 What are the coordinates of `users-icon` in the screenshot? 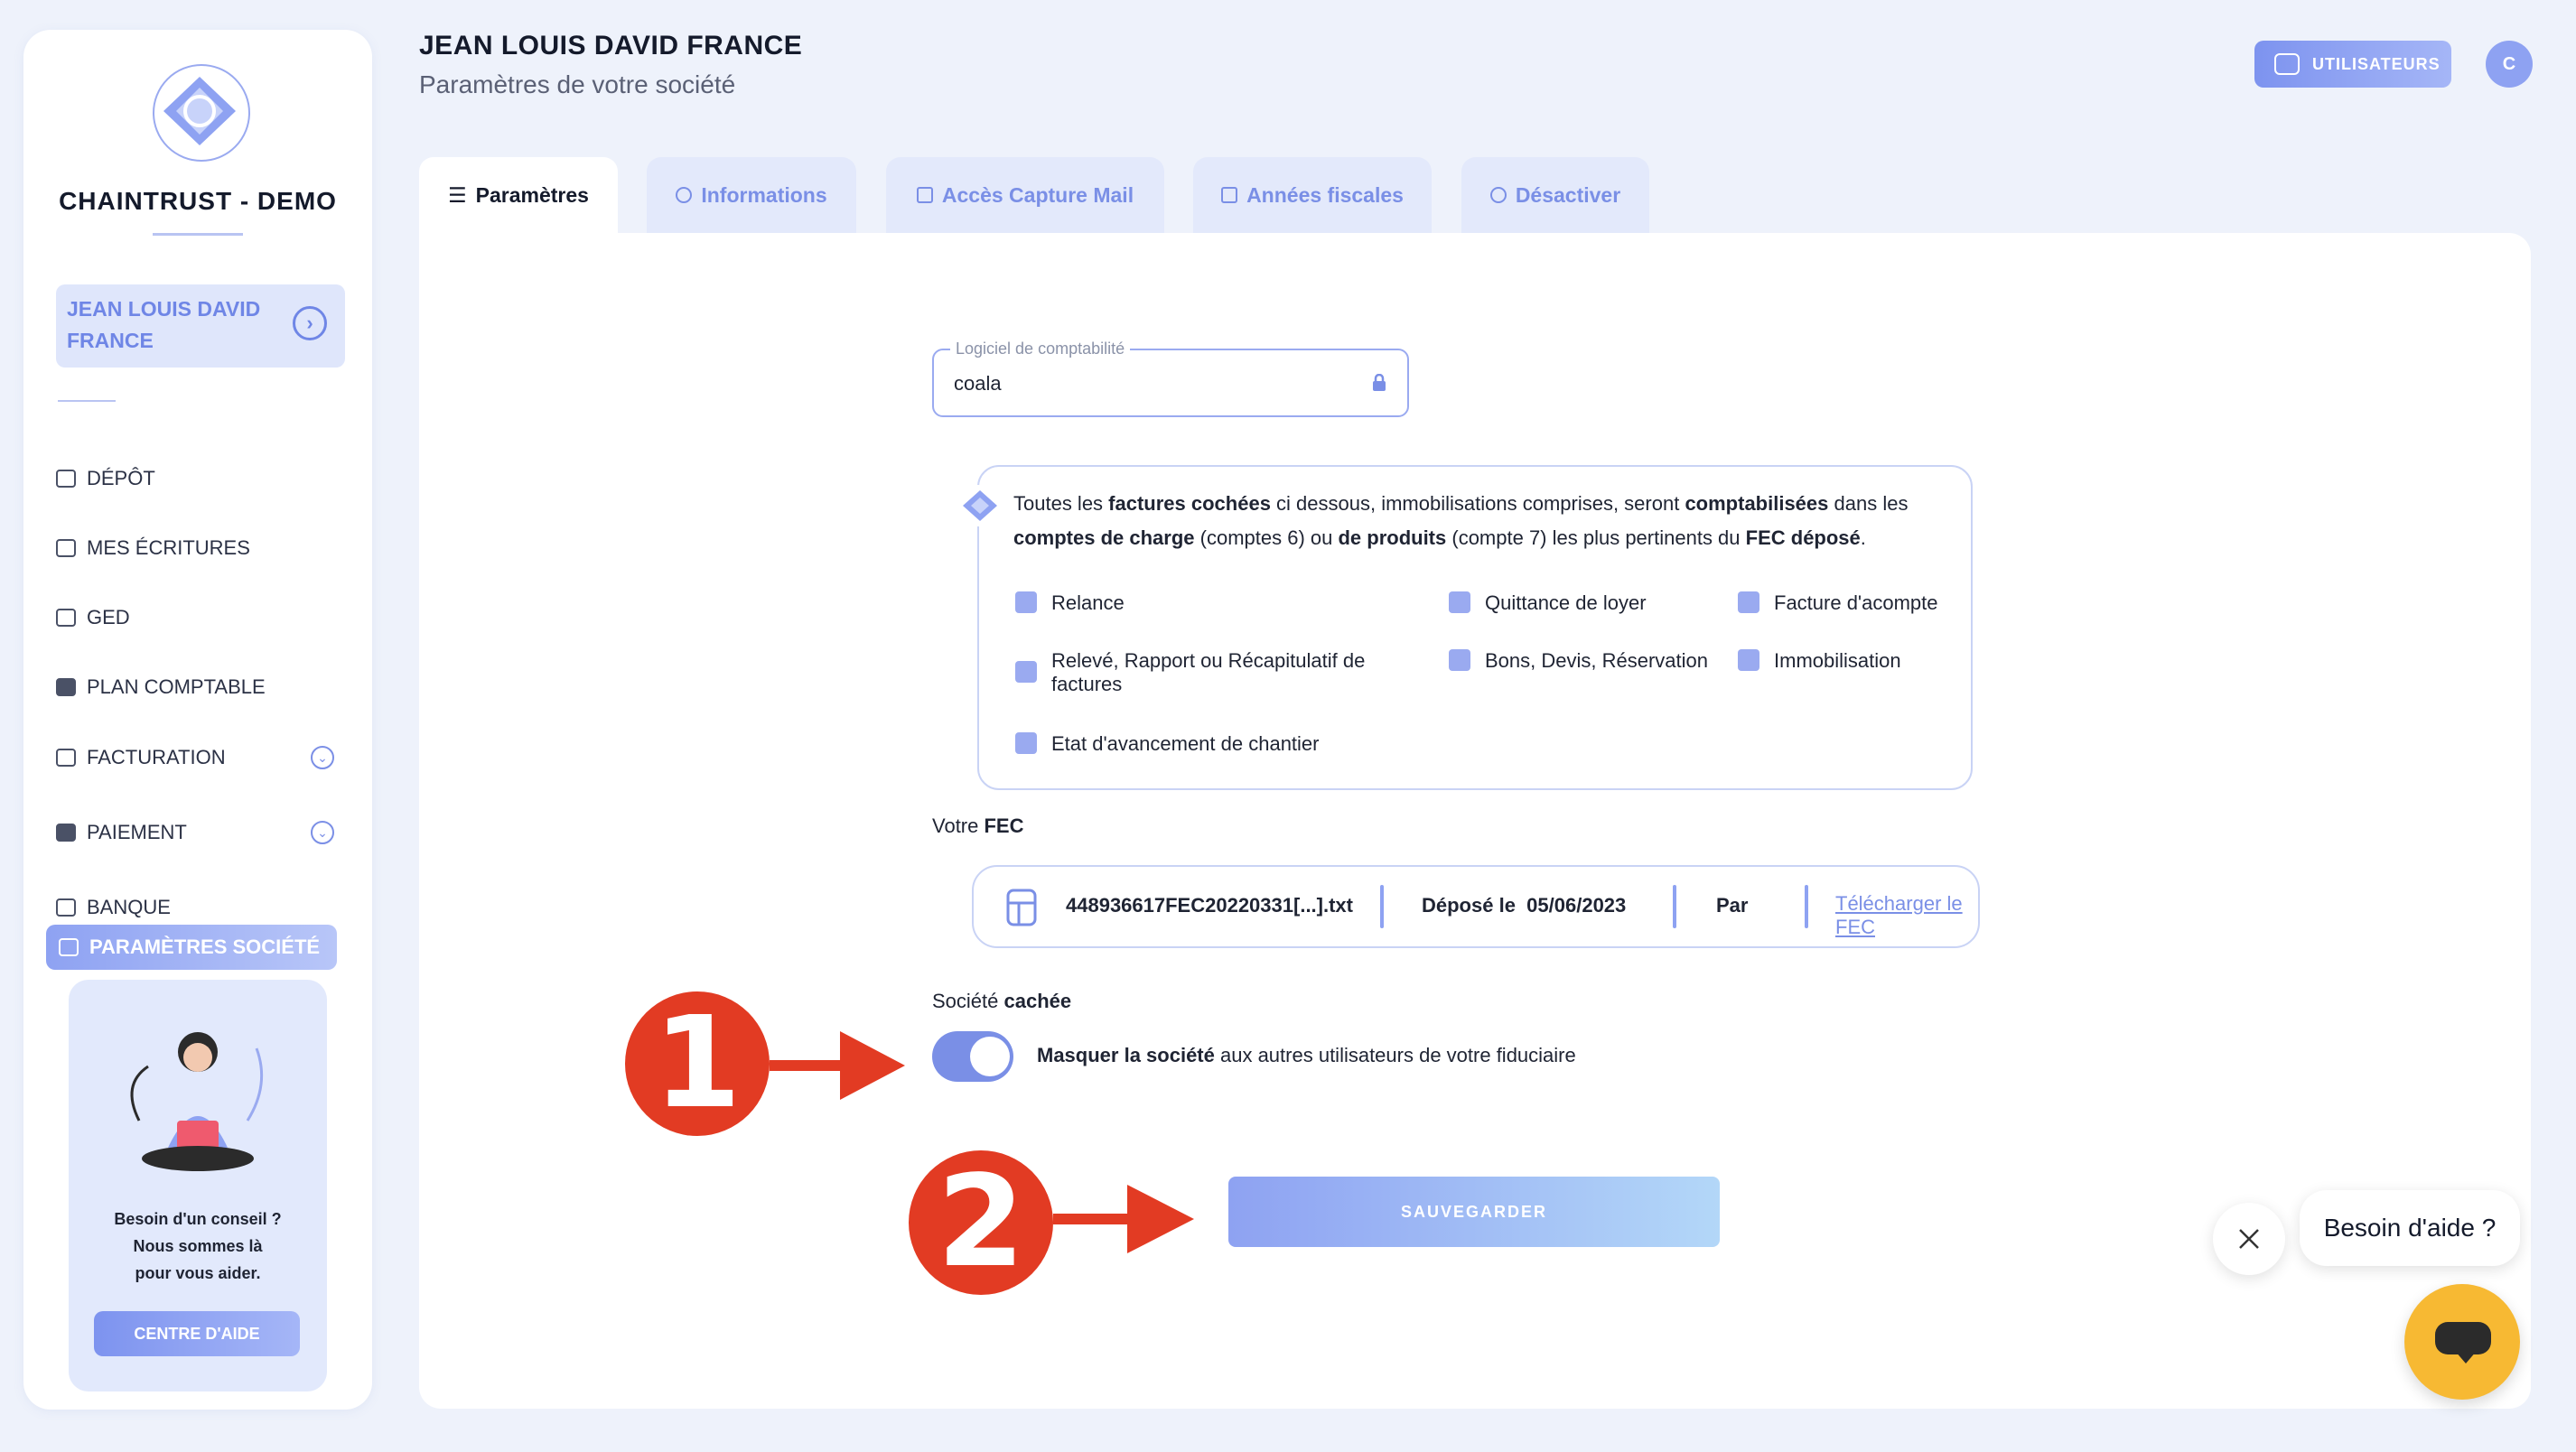 It's located at (2287, 64).